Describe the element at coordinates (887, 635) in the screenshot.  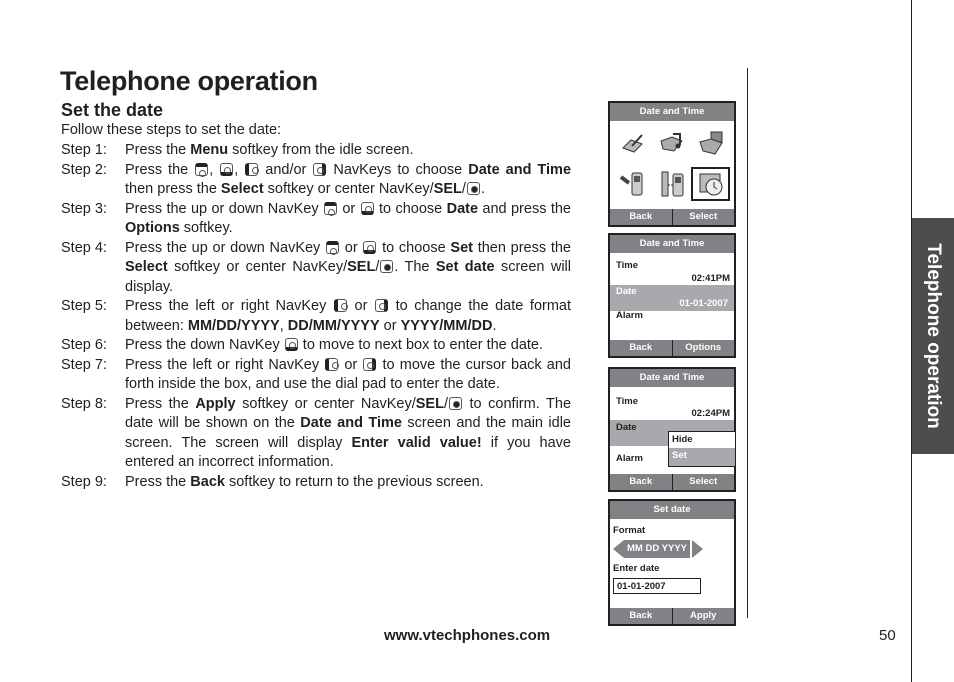
I see `page-number: 50` at that location.